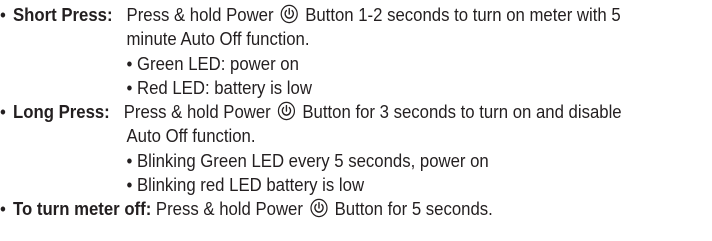  What do you see at coordinates (251, 185) in the screenshot?
I see `list-item: Blinking red LED battery is low` at bounding box center [251, 185].